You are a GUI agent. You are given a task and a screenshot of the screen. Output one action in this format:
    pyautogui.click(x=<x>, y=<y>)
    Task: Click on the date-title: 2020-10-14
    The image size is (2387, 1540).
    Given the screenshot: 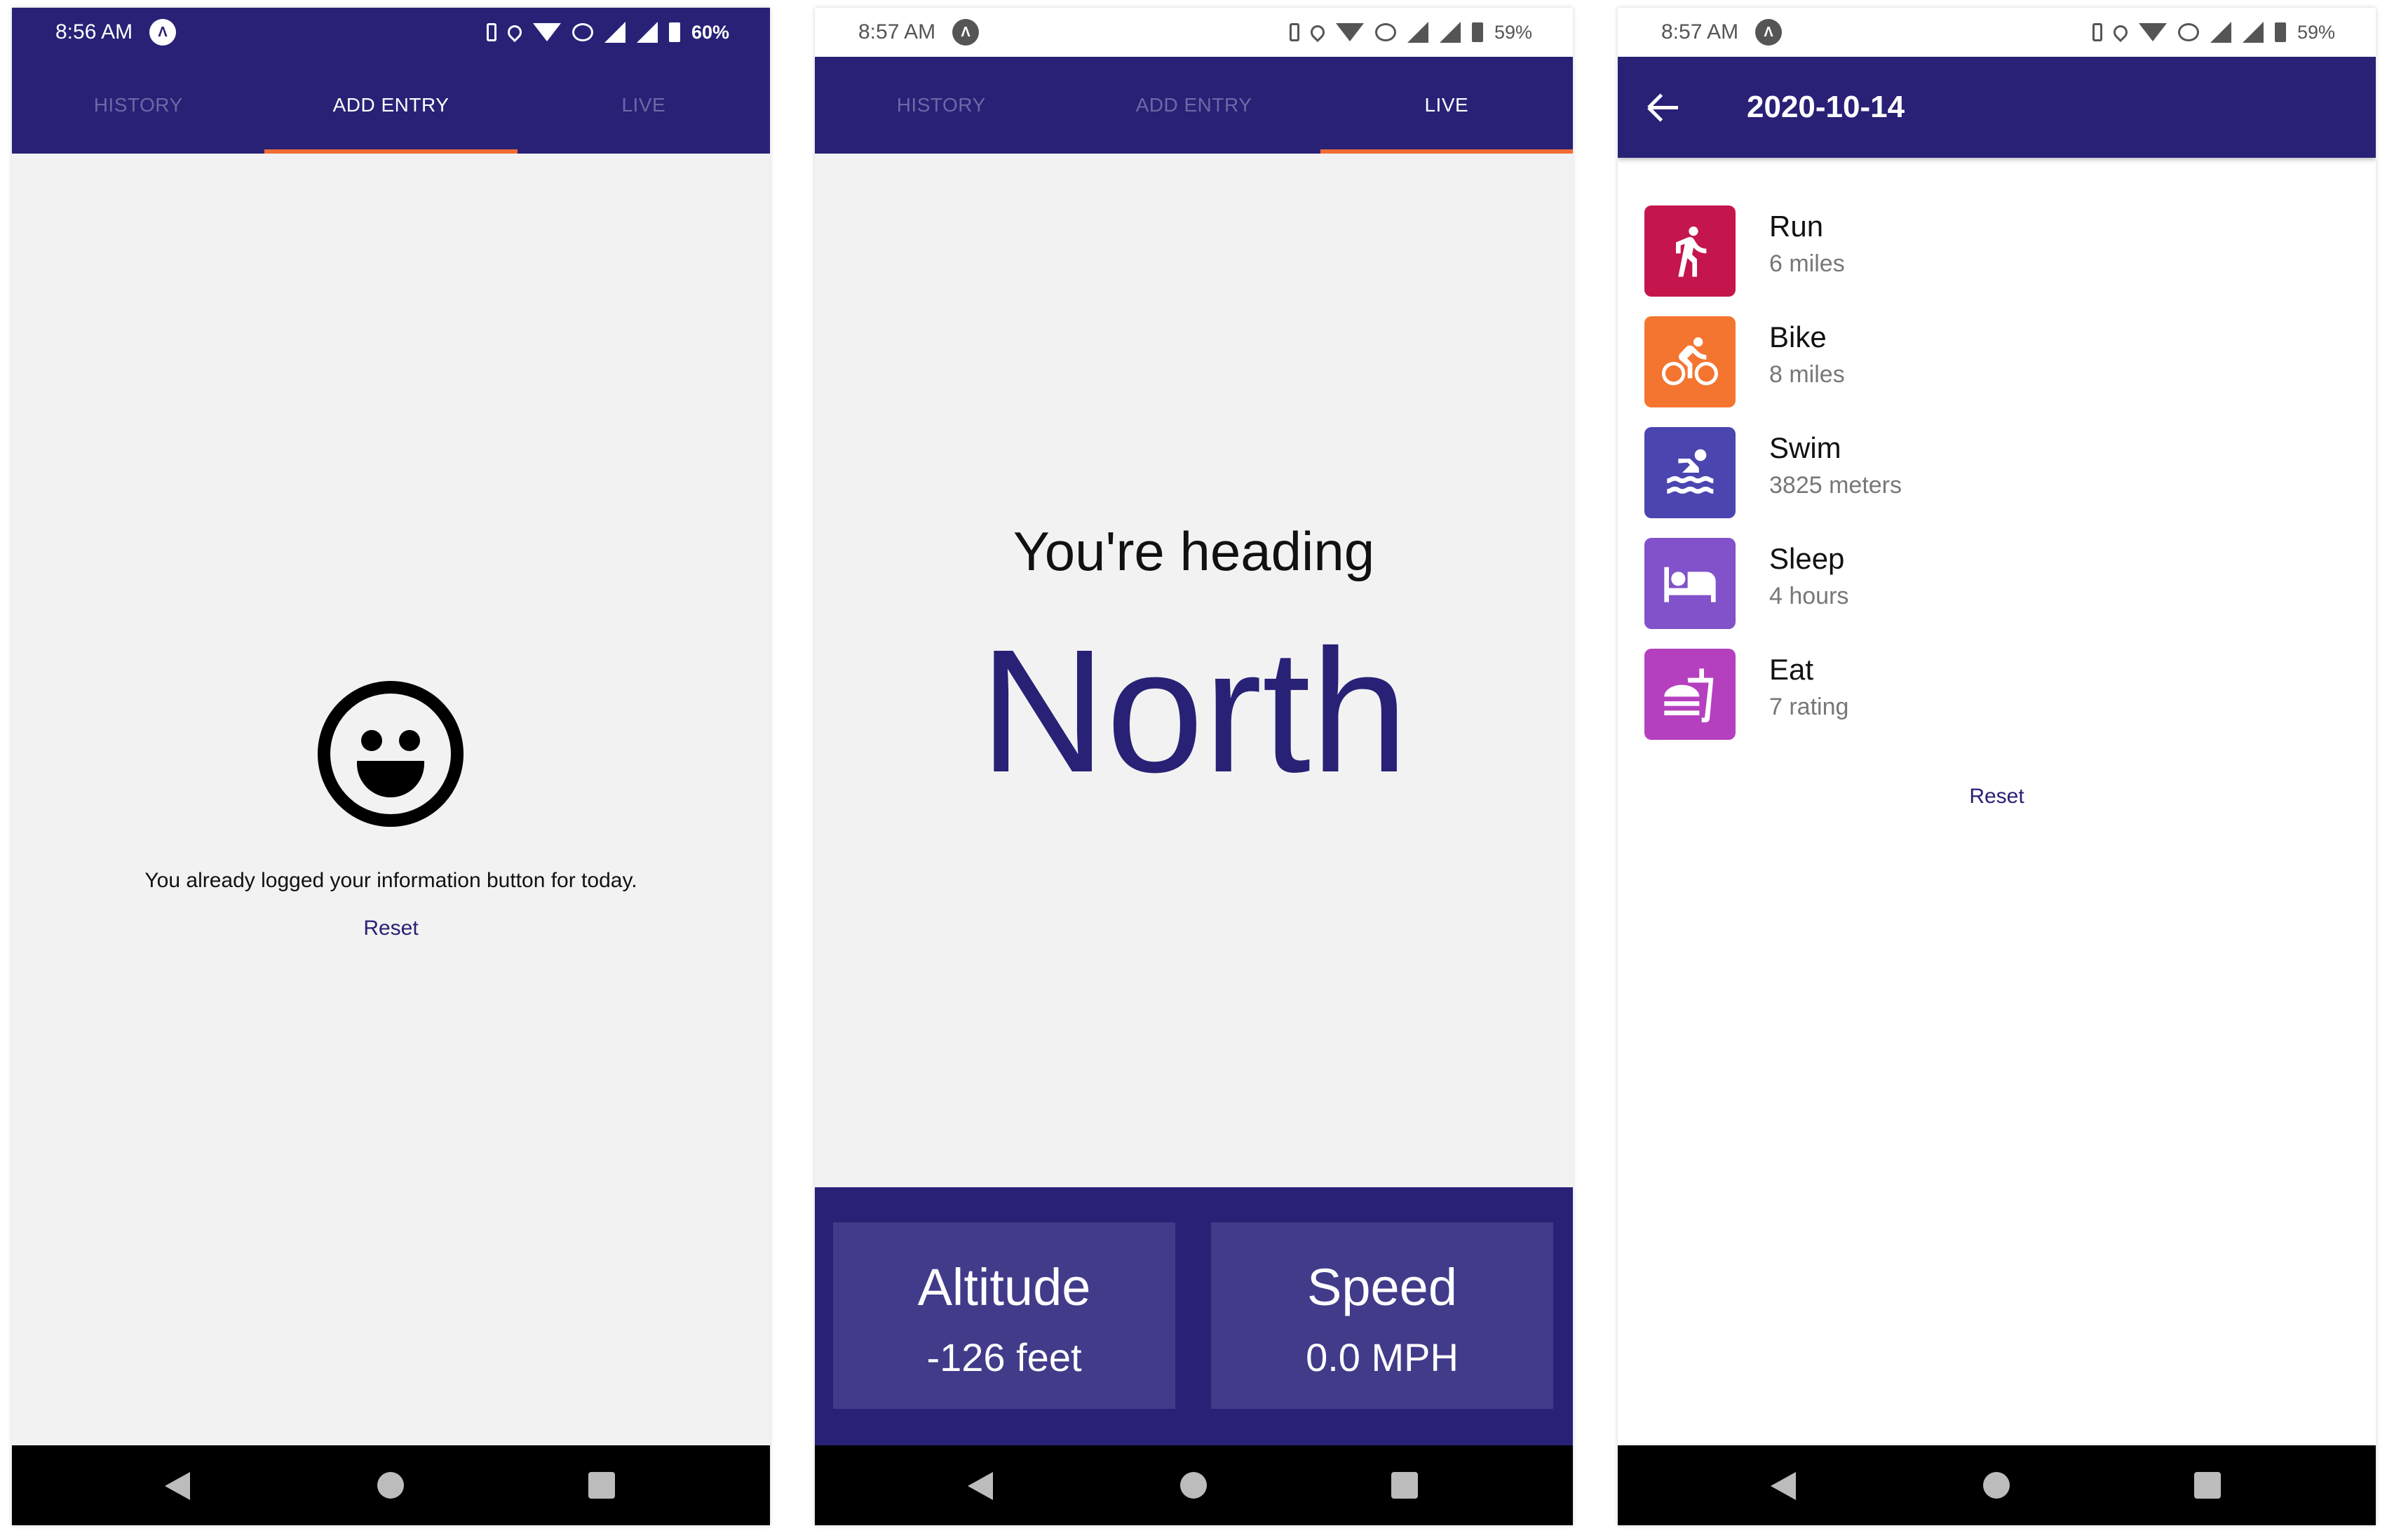 What is the action you would take?
    pyautogui.click(x=1826, y=107)
    